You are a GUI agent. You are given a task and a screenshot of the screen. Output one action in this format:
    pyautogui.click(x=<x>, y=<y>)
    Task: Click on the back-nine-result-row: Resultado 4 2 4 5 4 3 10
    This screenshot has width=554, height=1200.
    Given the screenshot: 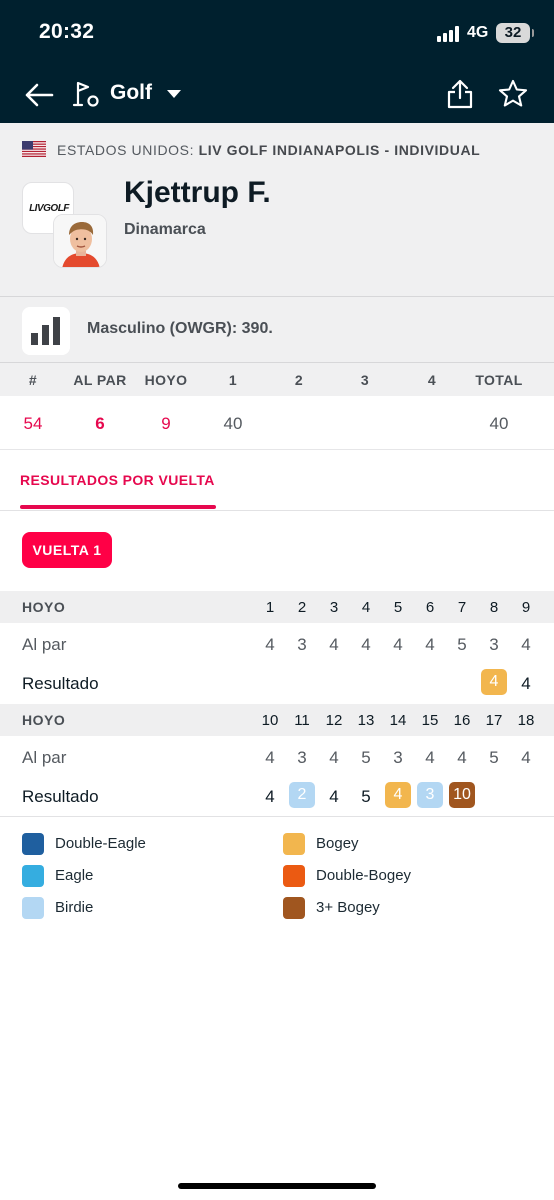 What is the action you would take?
    pyautogui.click(x=277, y=796)
    